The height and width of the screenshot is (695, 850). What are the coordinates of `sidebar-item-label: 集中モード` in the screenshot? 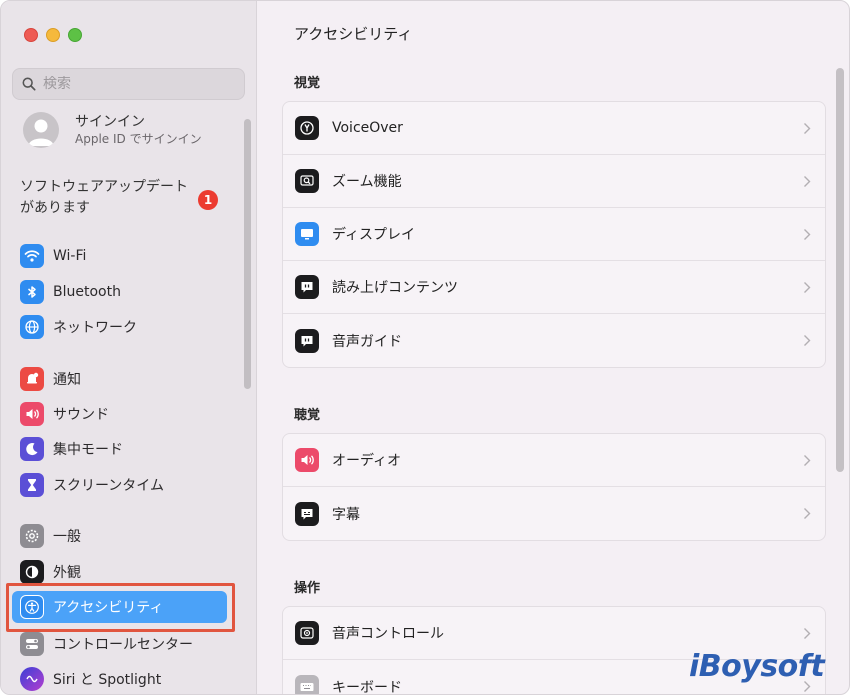 It's located at (88, 450).